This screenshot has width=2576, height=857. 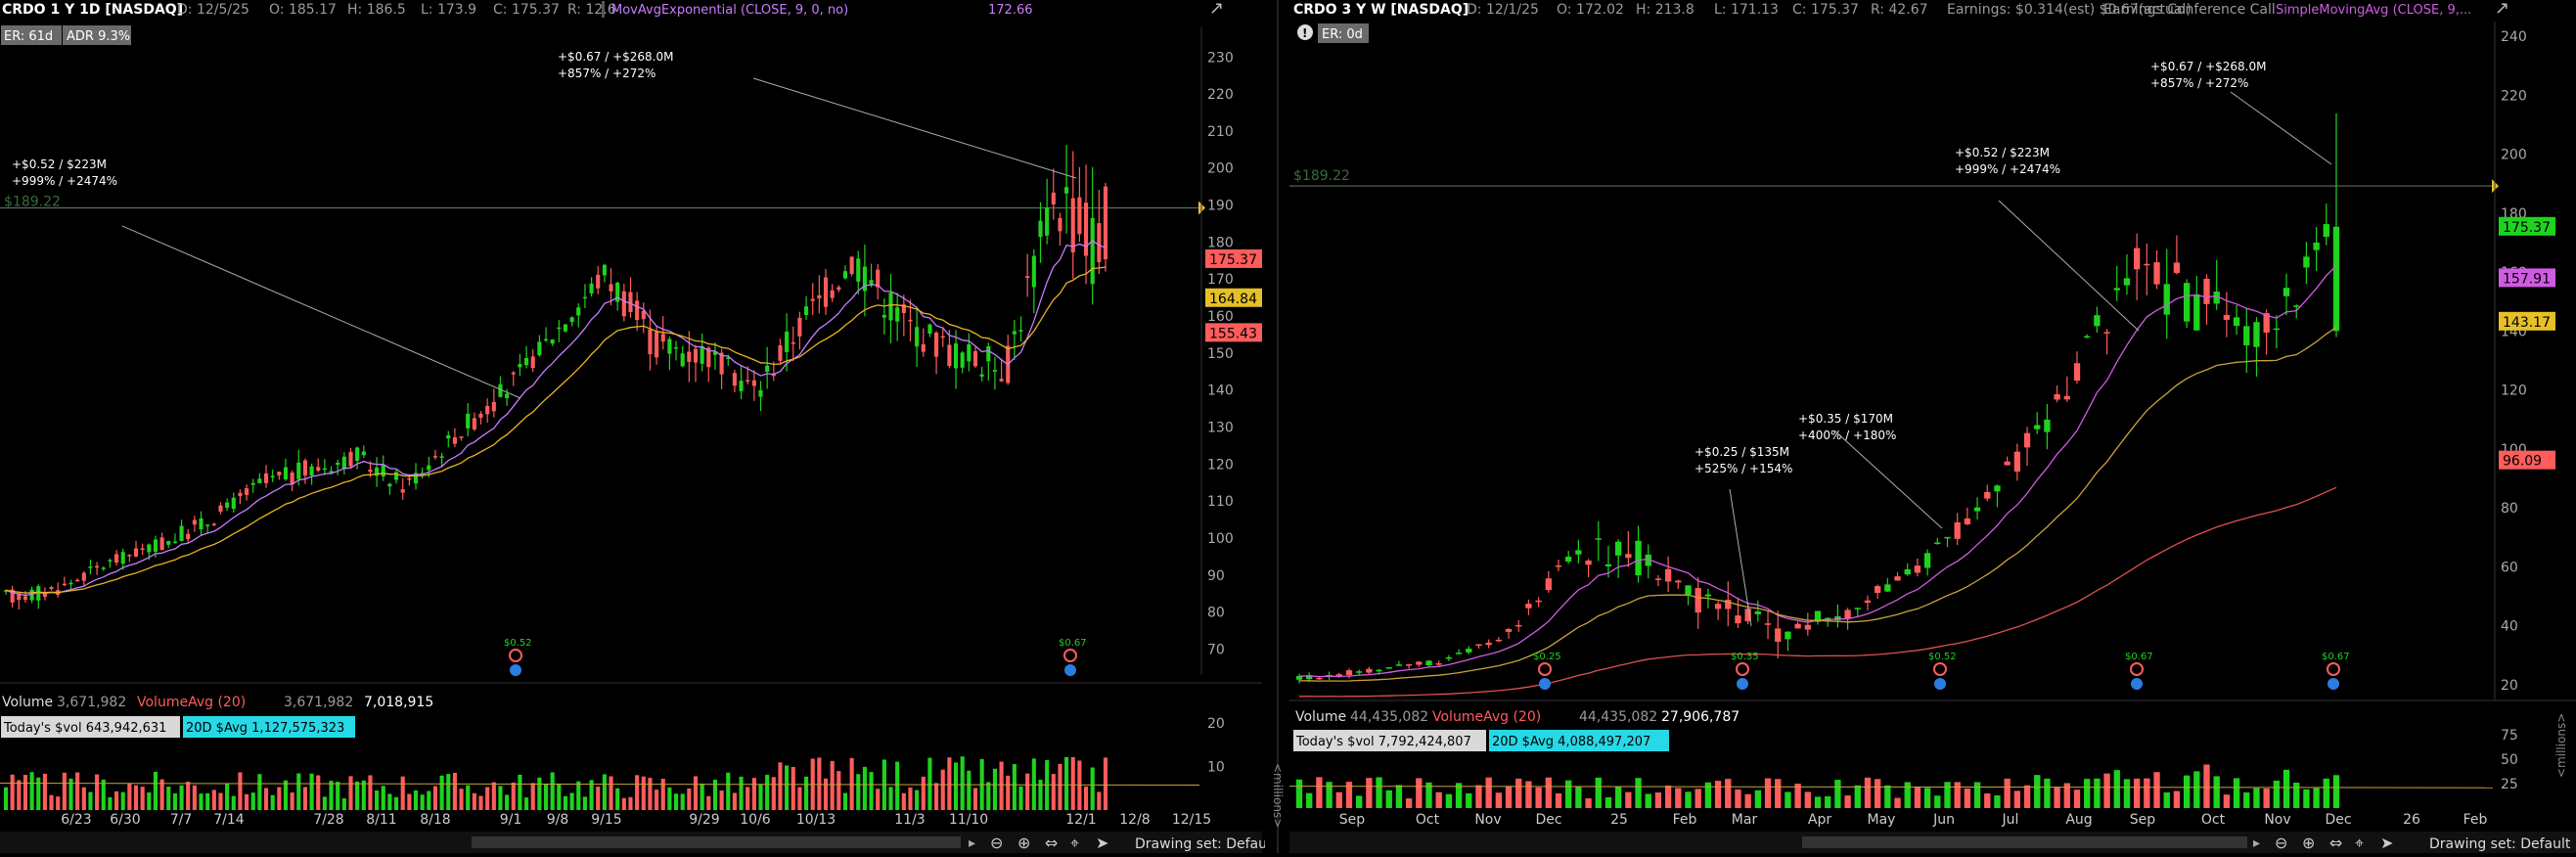 I want to click on right-drawing-set: Drawing set: Default, so click(x=2500, y=844).